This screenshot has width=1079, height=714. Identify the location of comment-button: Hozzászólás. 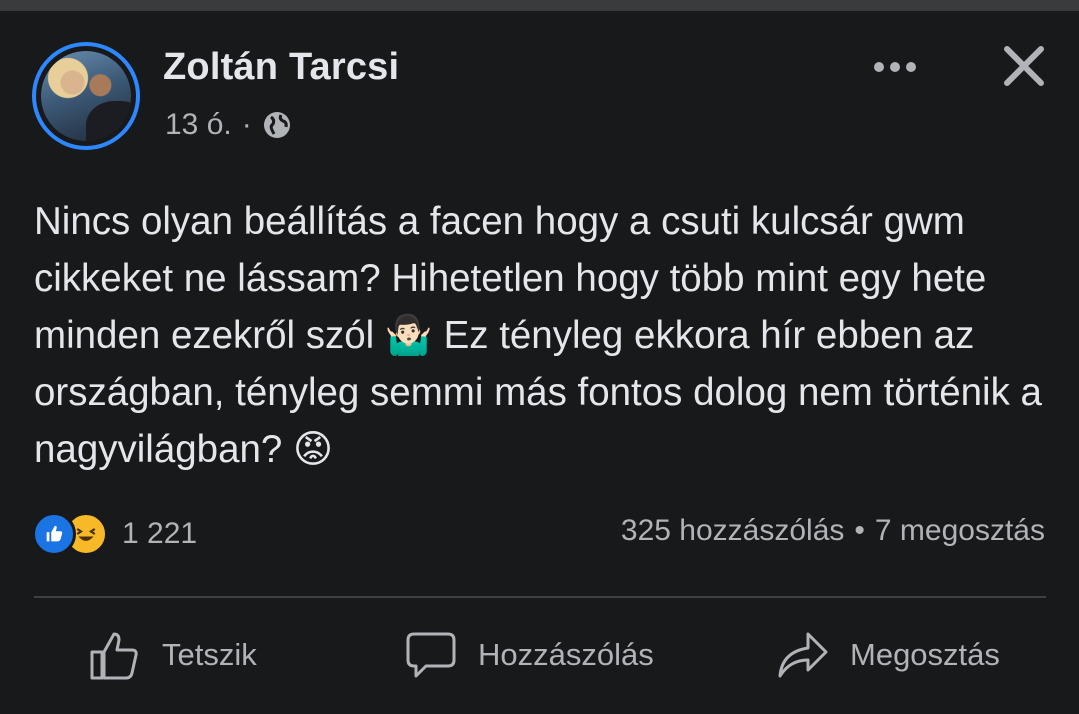
(529, 655).